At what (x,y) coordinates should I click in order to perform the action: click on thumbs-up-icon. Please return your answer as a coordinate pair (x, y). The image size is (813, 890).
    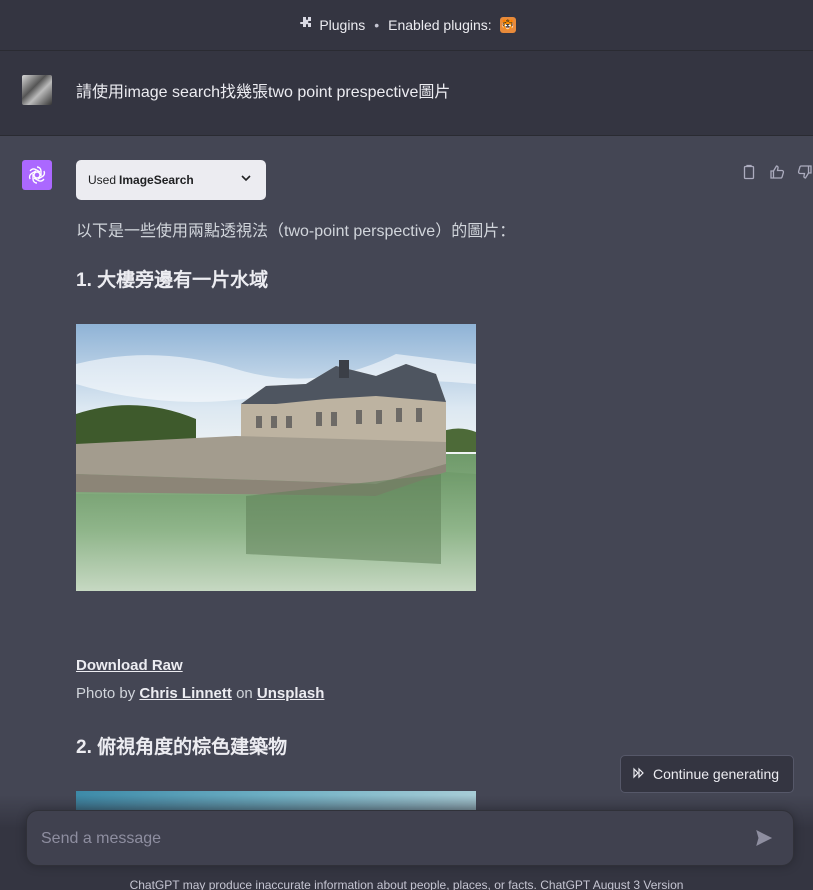
    Looking at the image, I should click on (777, 172).